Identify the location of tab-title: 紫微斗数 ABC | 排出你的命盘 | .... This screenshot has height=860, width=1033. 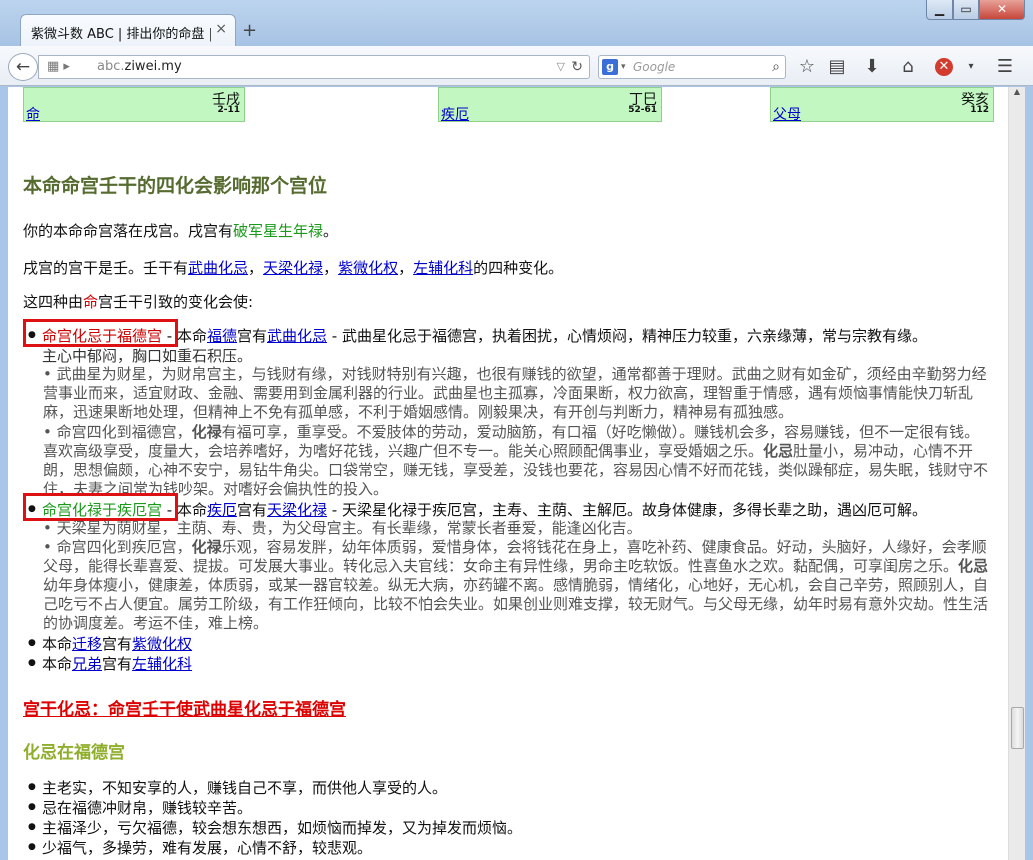
(121, 34).